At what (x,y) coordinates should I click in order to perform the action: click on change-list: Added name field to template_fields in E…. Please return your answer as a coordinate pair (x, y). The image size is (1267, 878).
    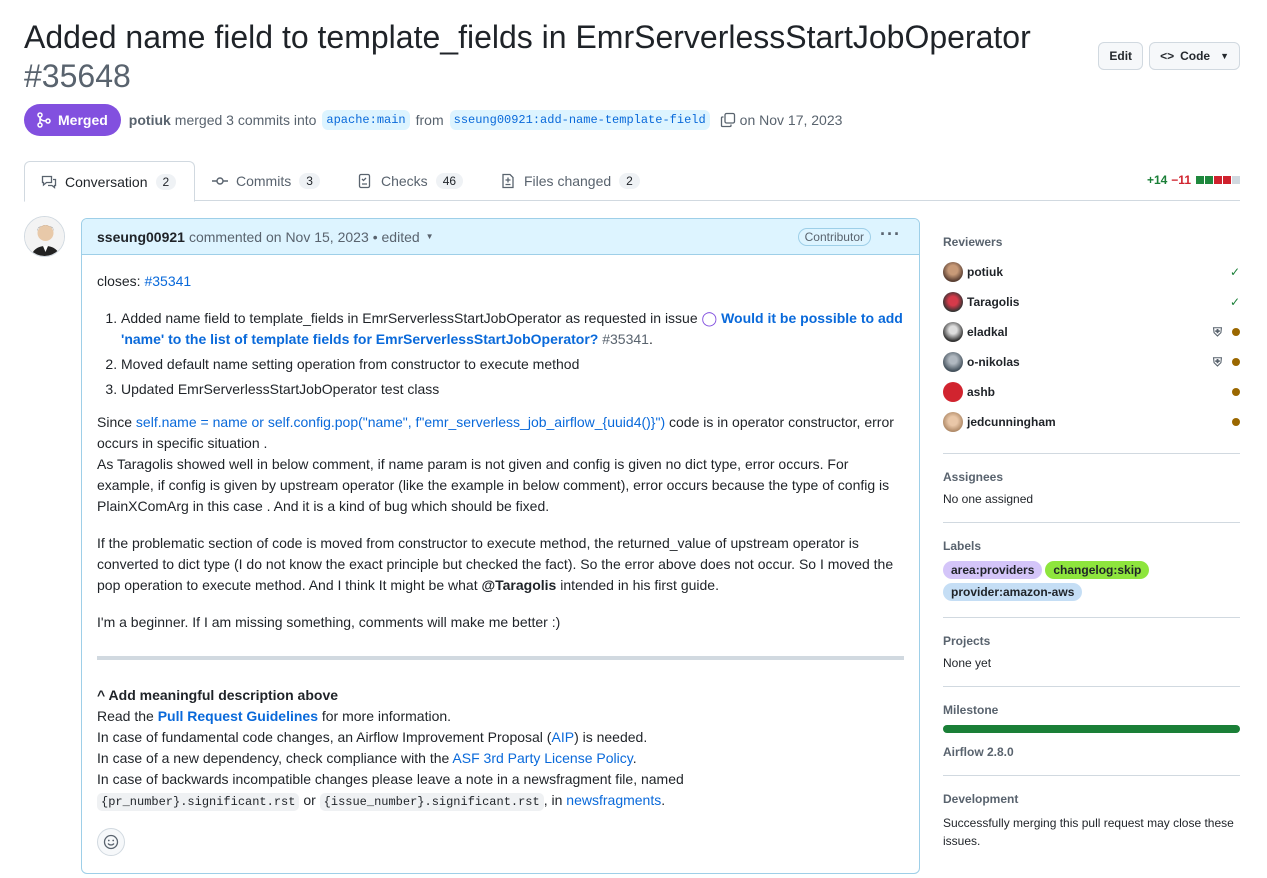
    Looking at the image, I should click on (512, 354).